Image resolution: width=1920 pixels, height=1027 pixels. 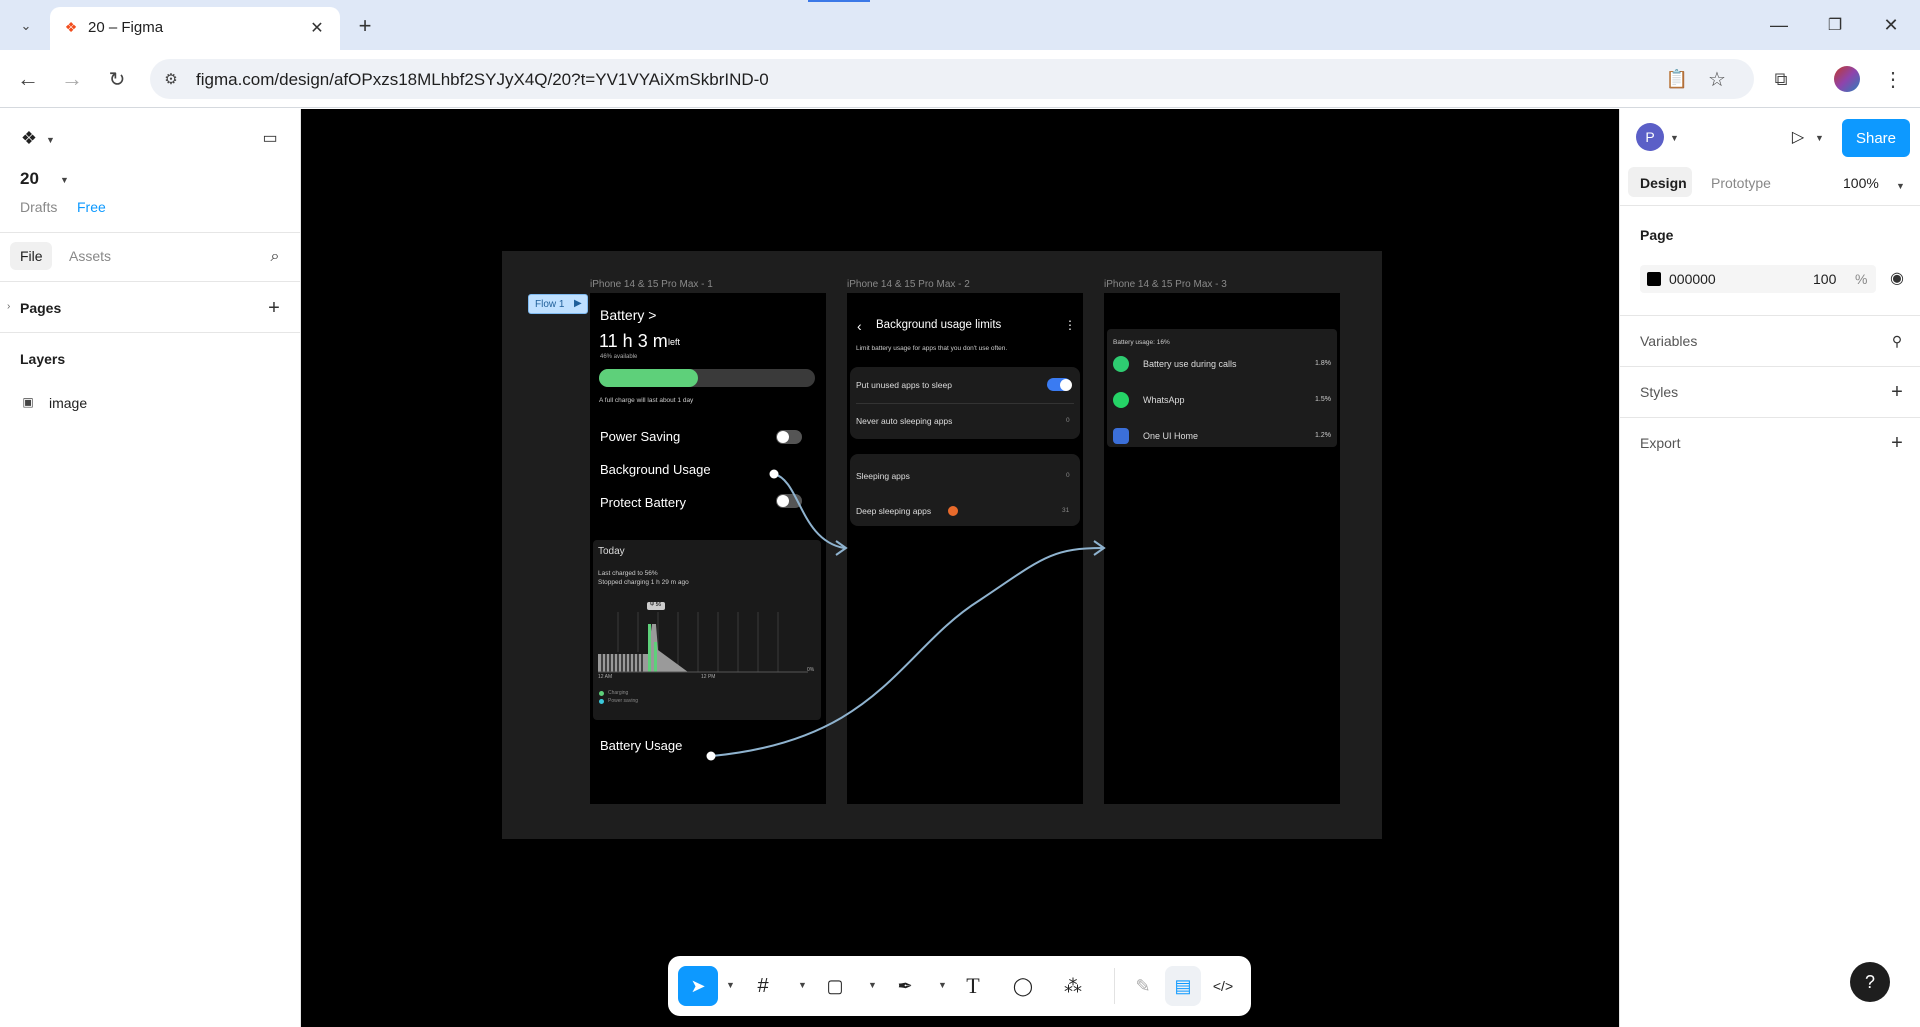 What do you see at coordinates (26, 26) in the screenshot?
I see `tab-search-chevron-icon: ⌄` at bounding box center [26, 26].